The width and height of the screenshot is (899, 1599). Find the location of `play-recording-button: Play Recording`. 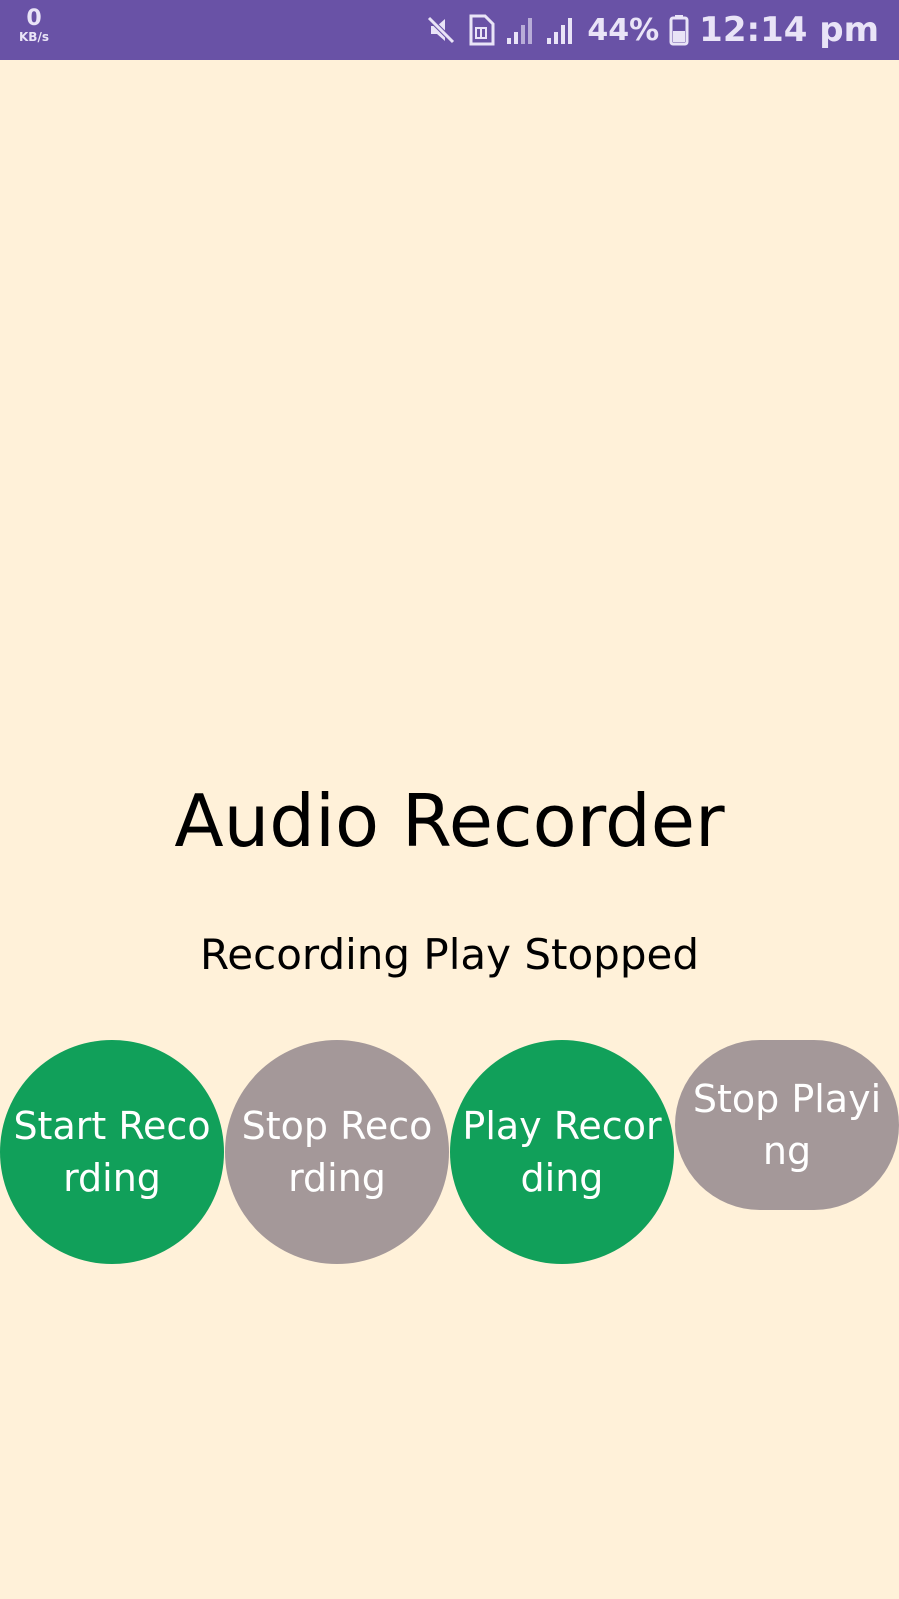

play-recording-button: Play Recording is located at coordinates (562, 1152).